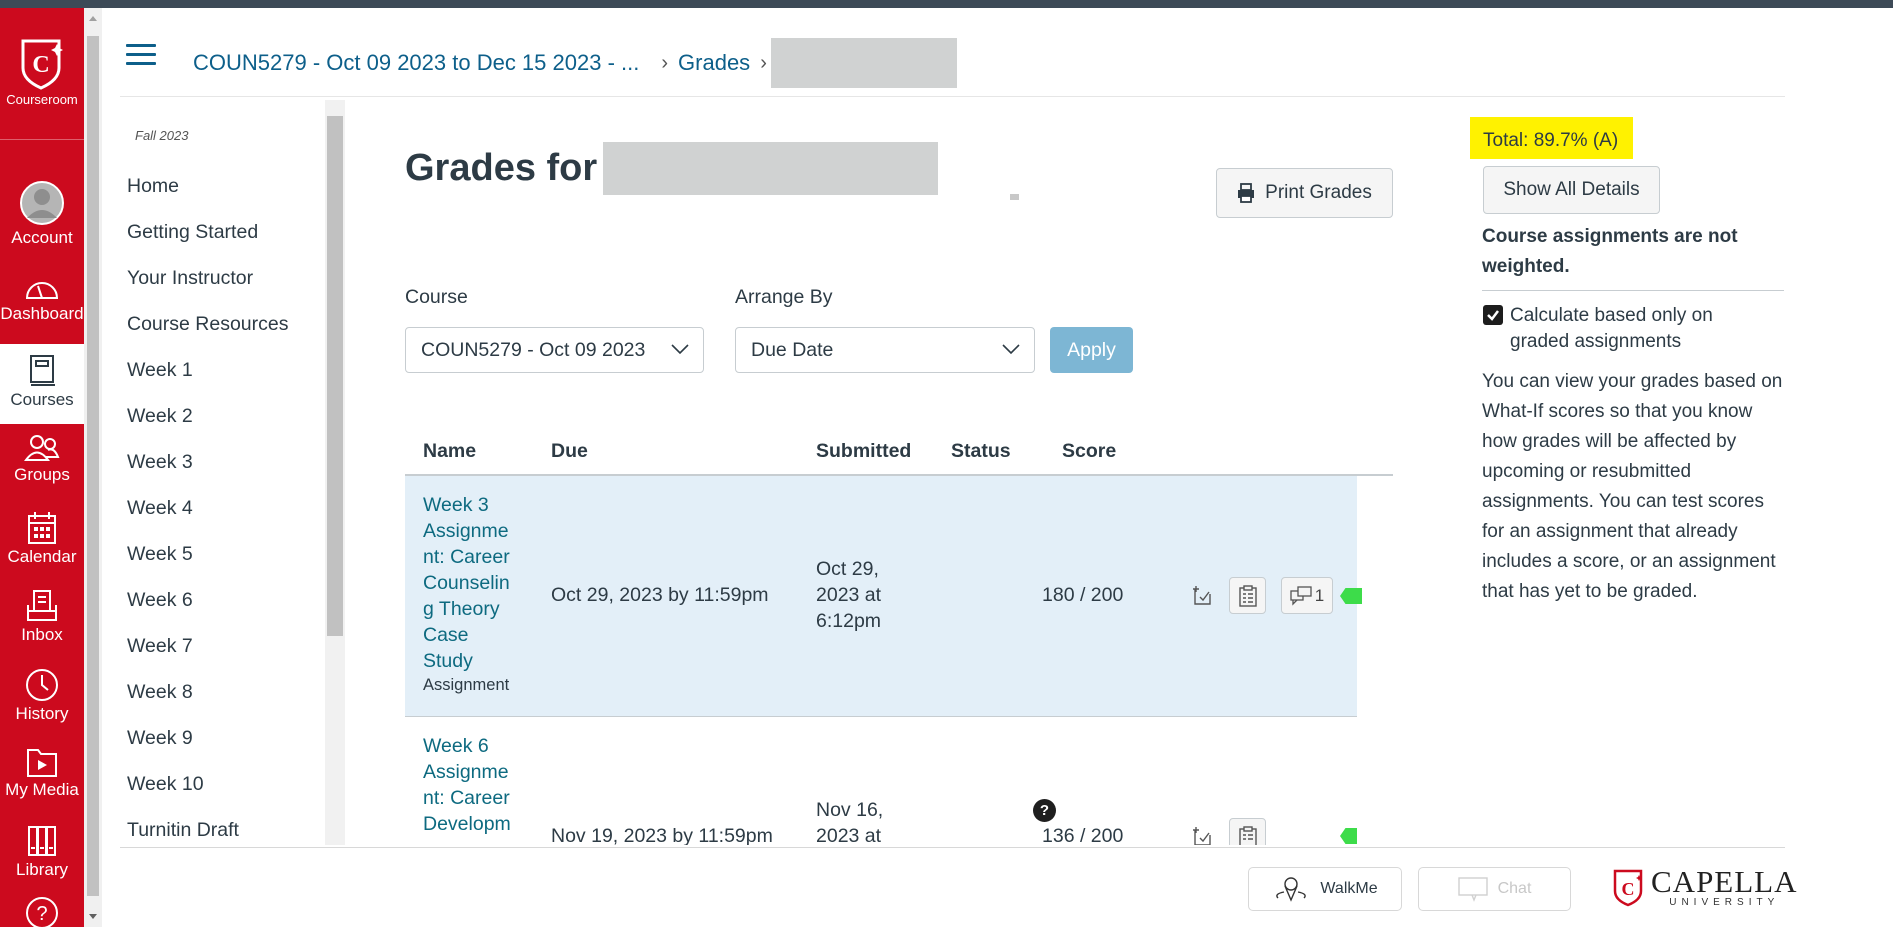 The image size is (1893, 932). I want to click on gnav-courses-label: Courses, so click(42, 399).